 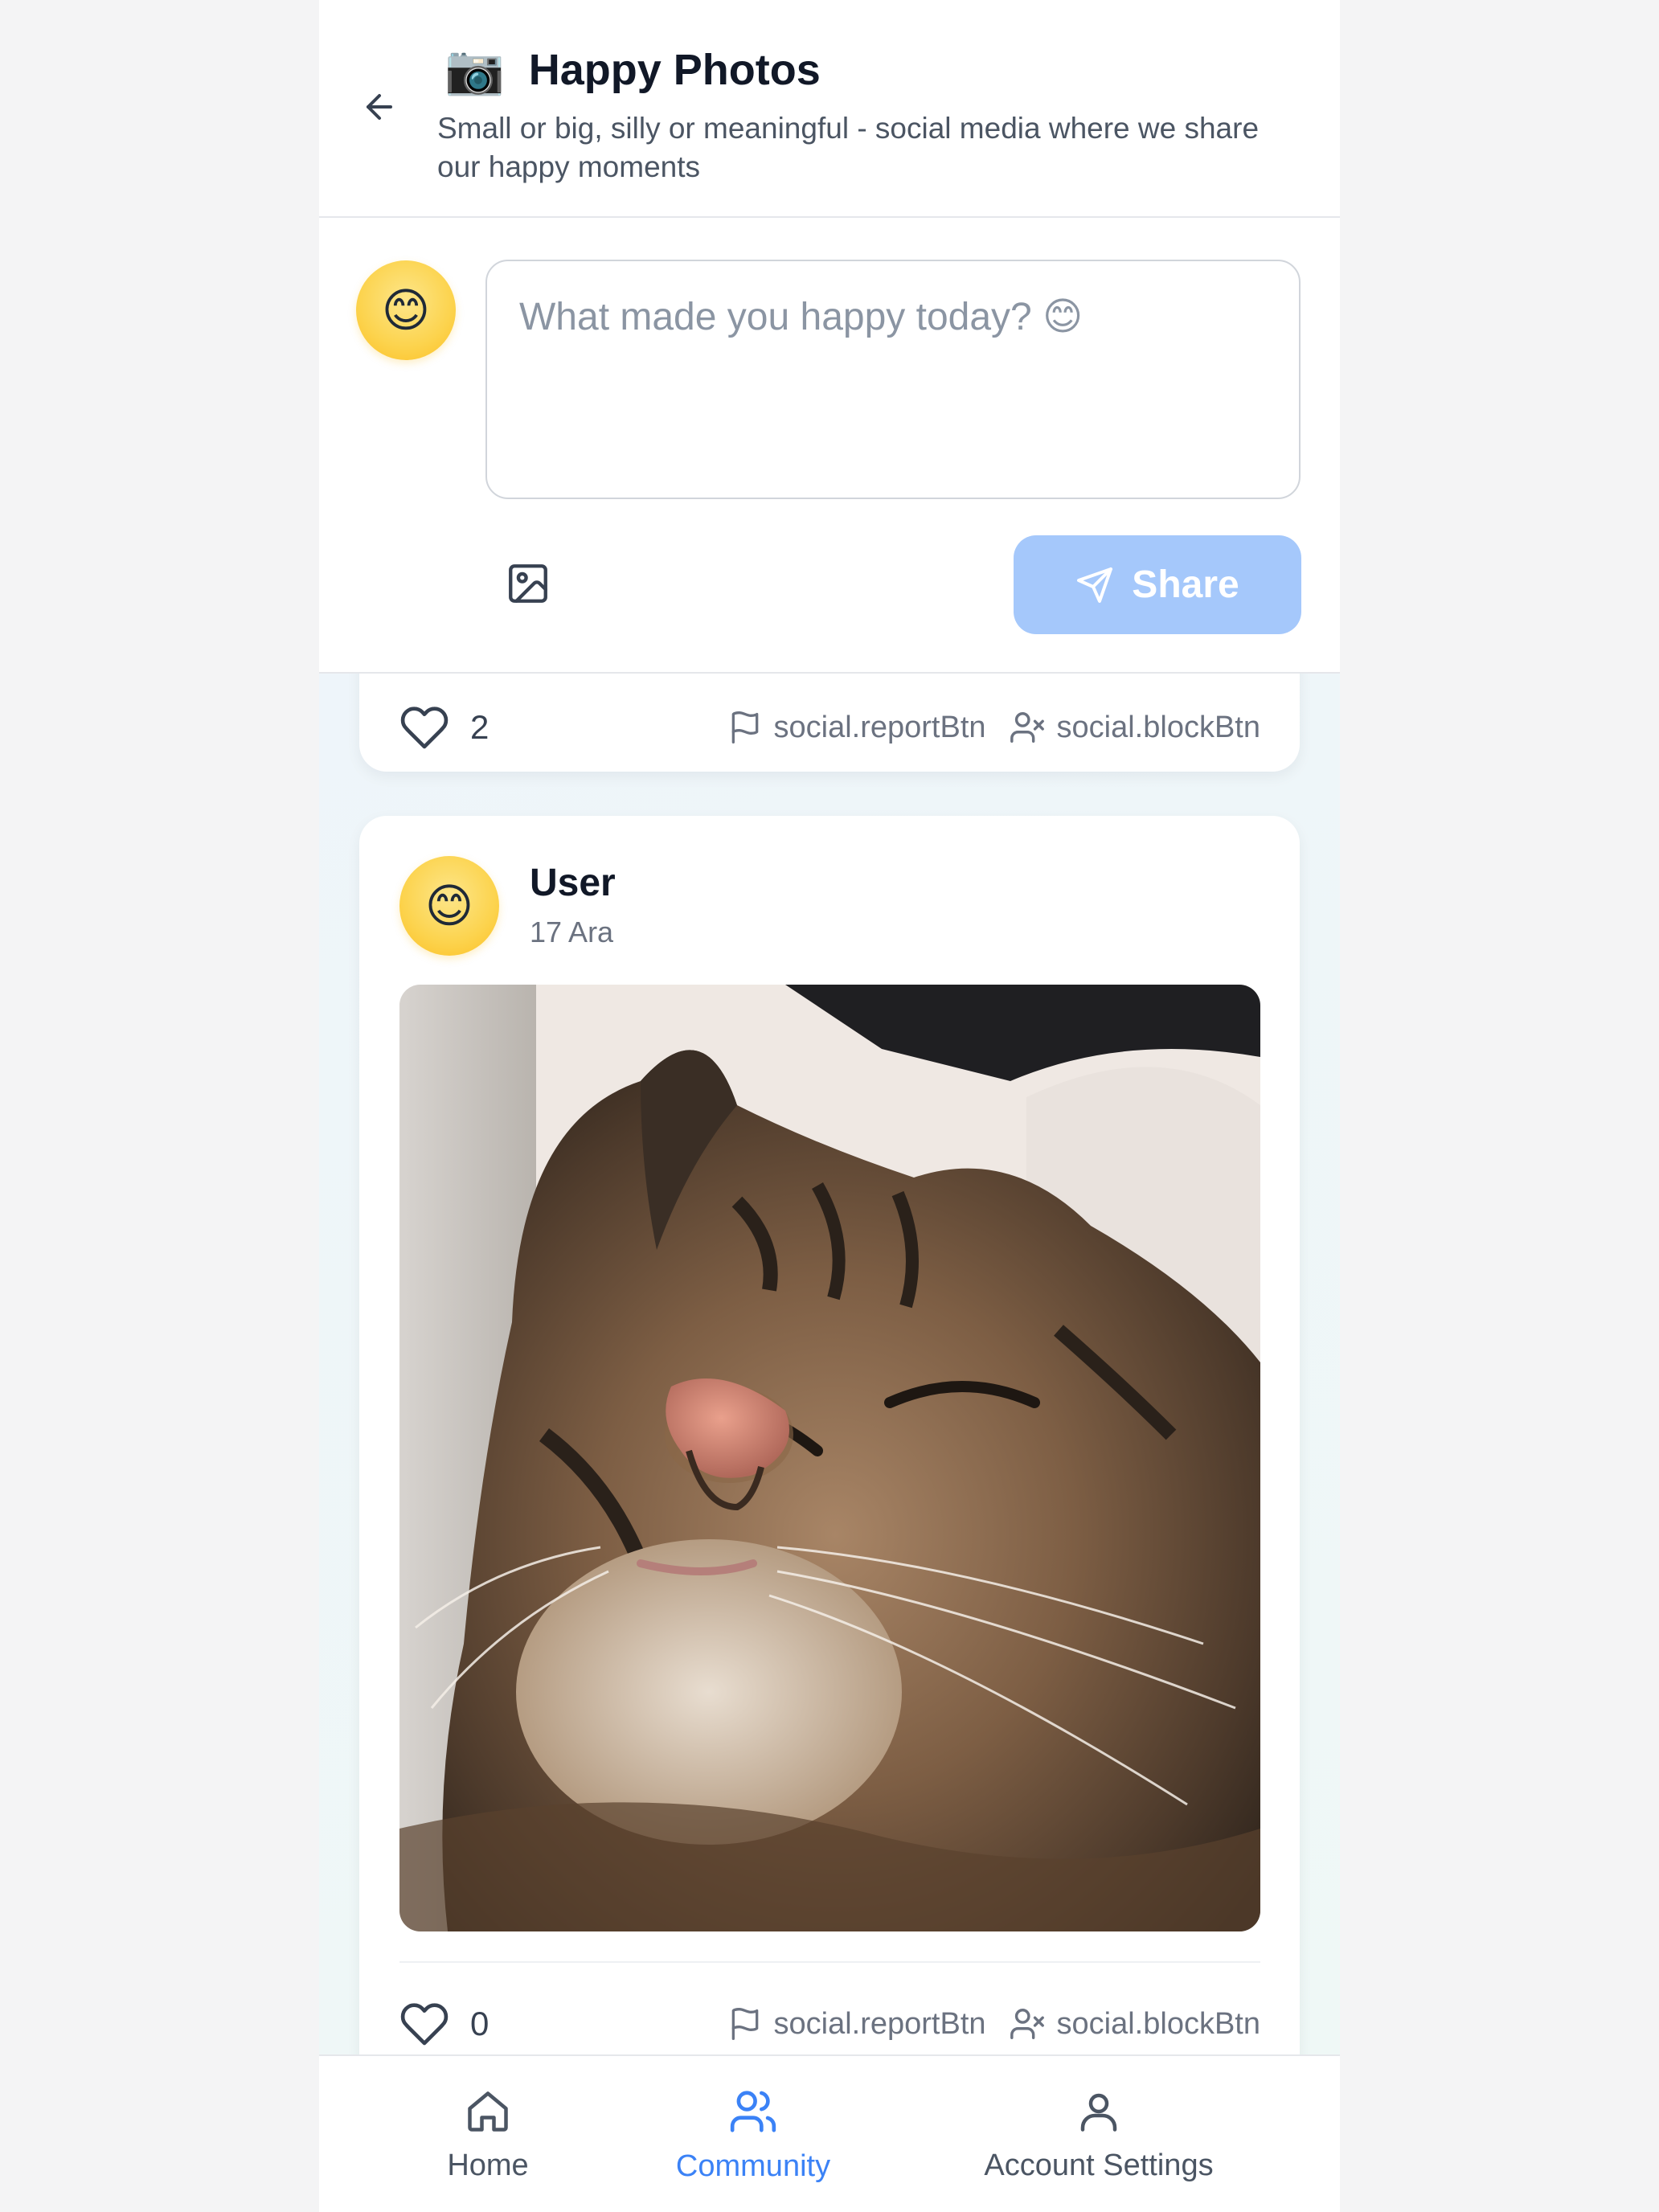 I want to click on post-meta: User 17 Ara, so click(x=573, y=906).